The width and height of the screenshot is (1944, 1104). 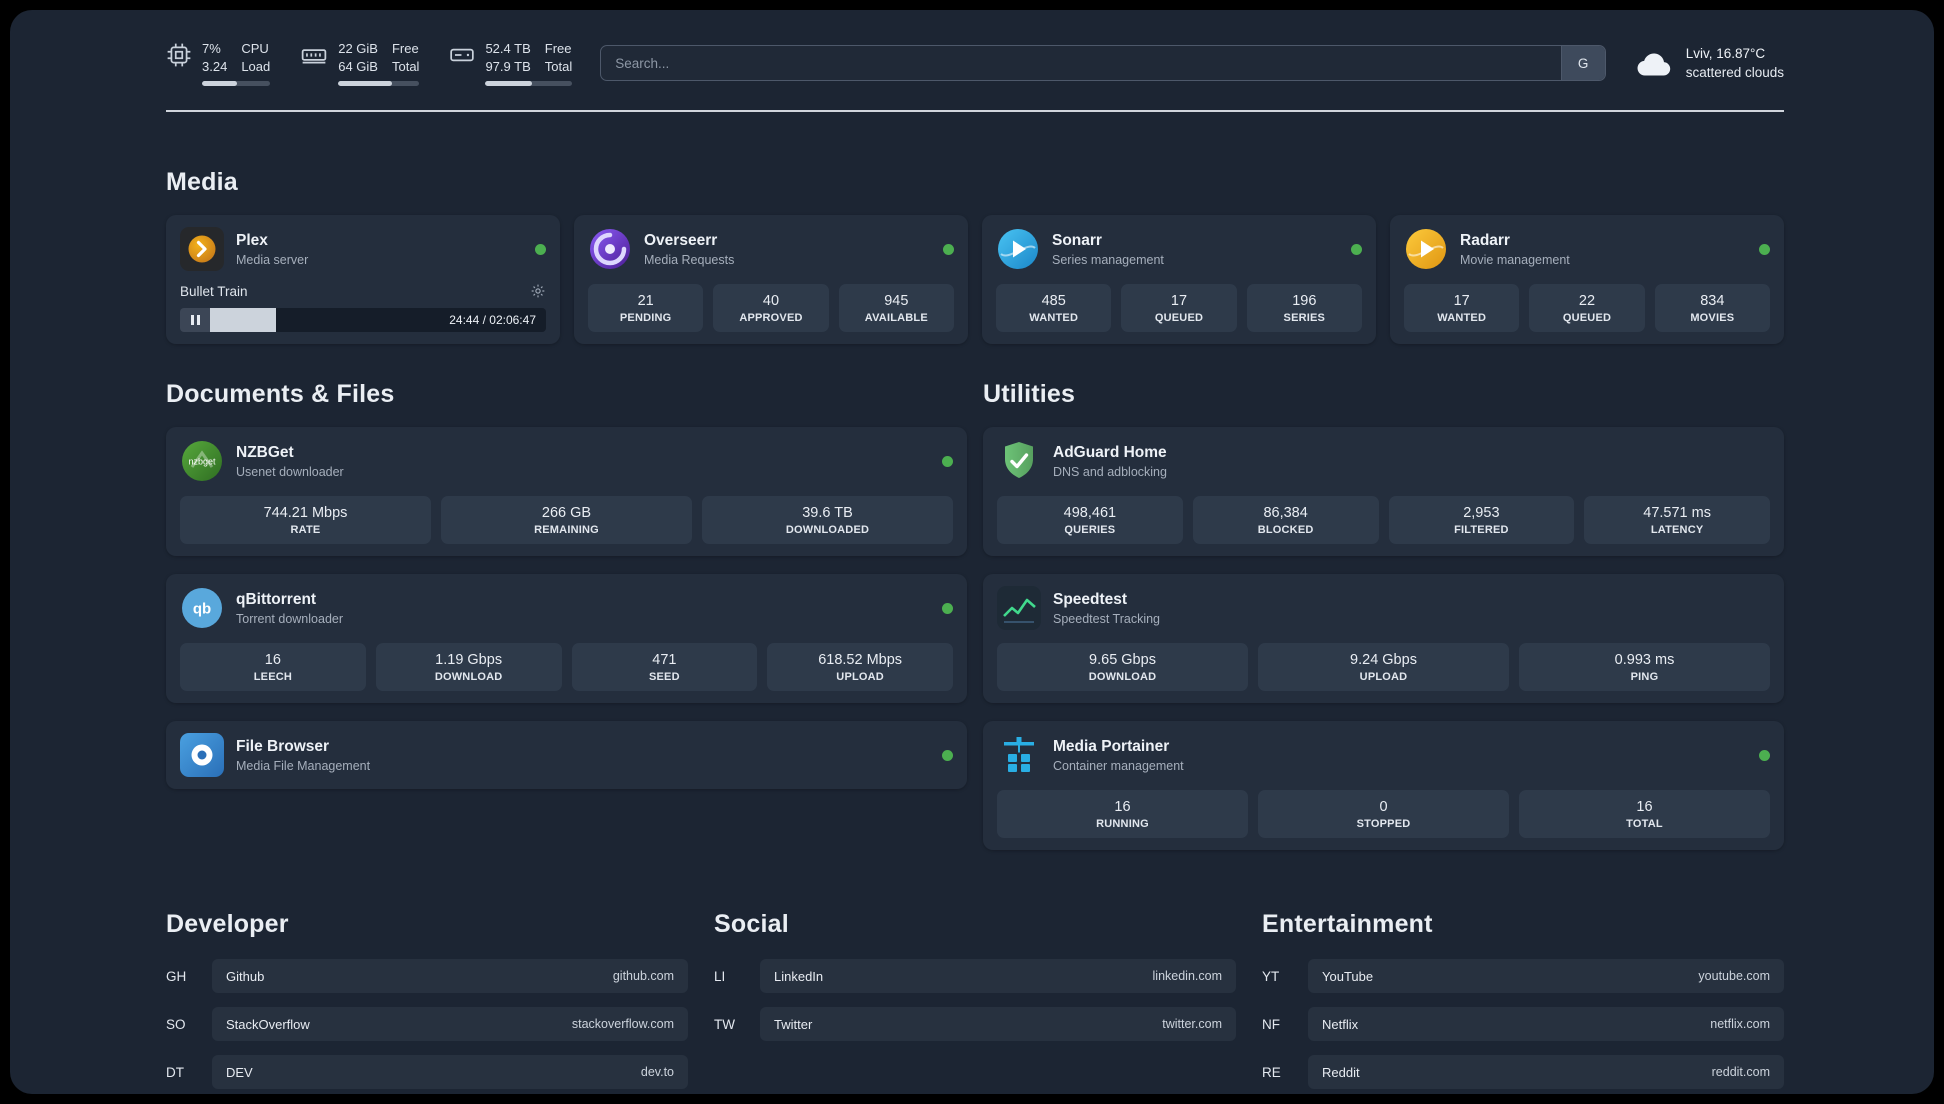 What do you see at coordinates (566, 755) in the screenshot?
I see `filebrowser-card: File Browser Media File Management` at bounding box center [566, 755].